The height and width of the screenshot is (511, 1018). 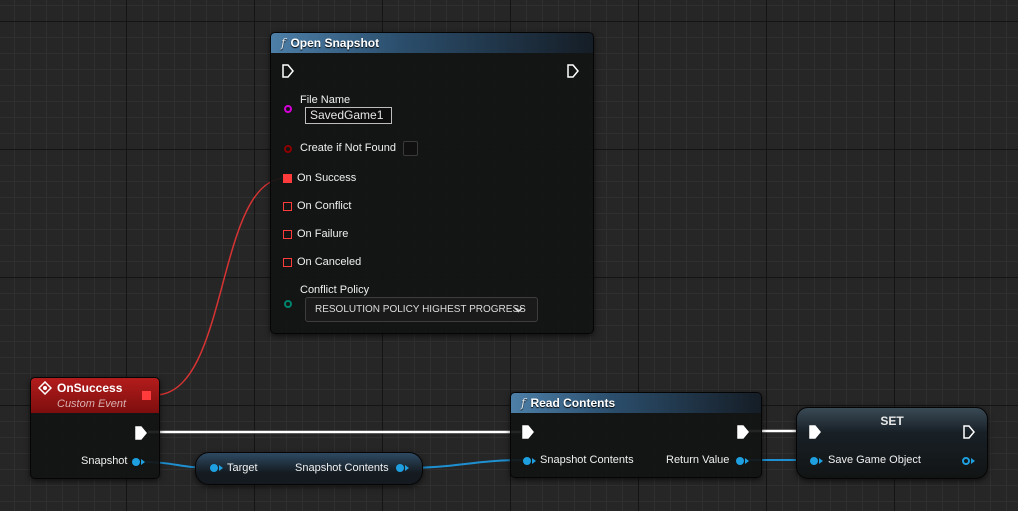 What do you see at coordinates (587, 460) in the screenshot?
I see `snapshot-contents-input-label: Snapshot Contents` at bounding box center [587, 460].